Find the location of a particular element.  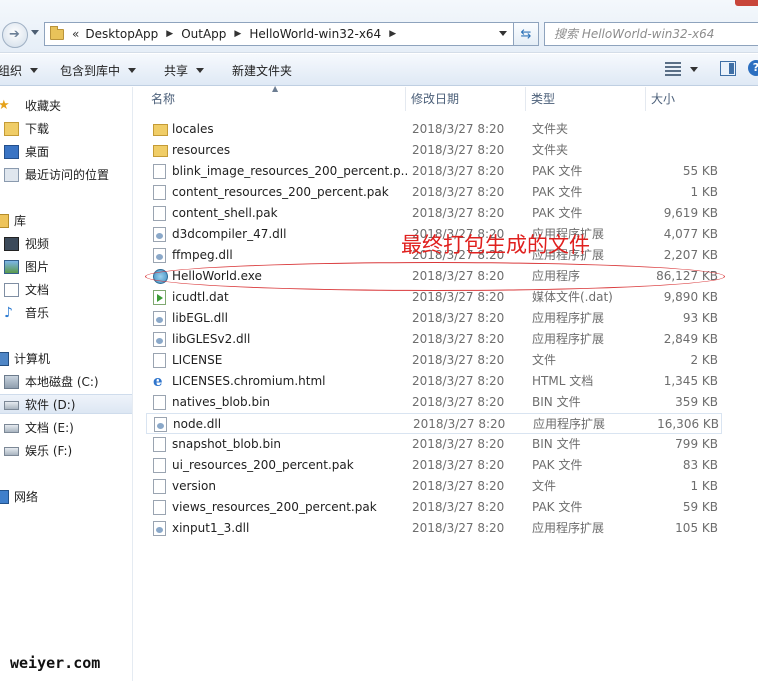

help-icon: ? is located at coordinates (753, 68).